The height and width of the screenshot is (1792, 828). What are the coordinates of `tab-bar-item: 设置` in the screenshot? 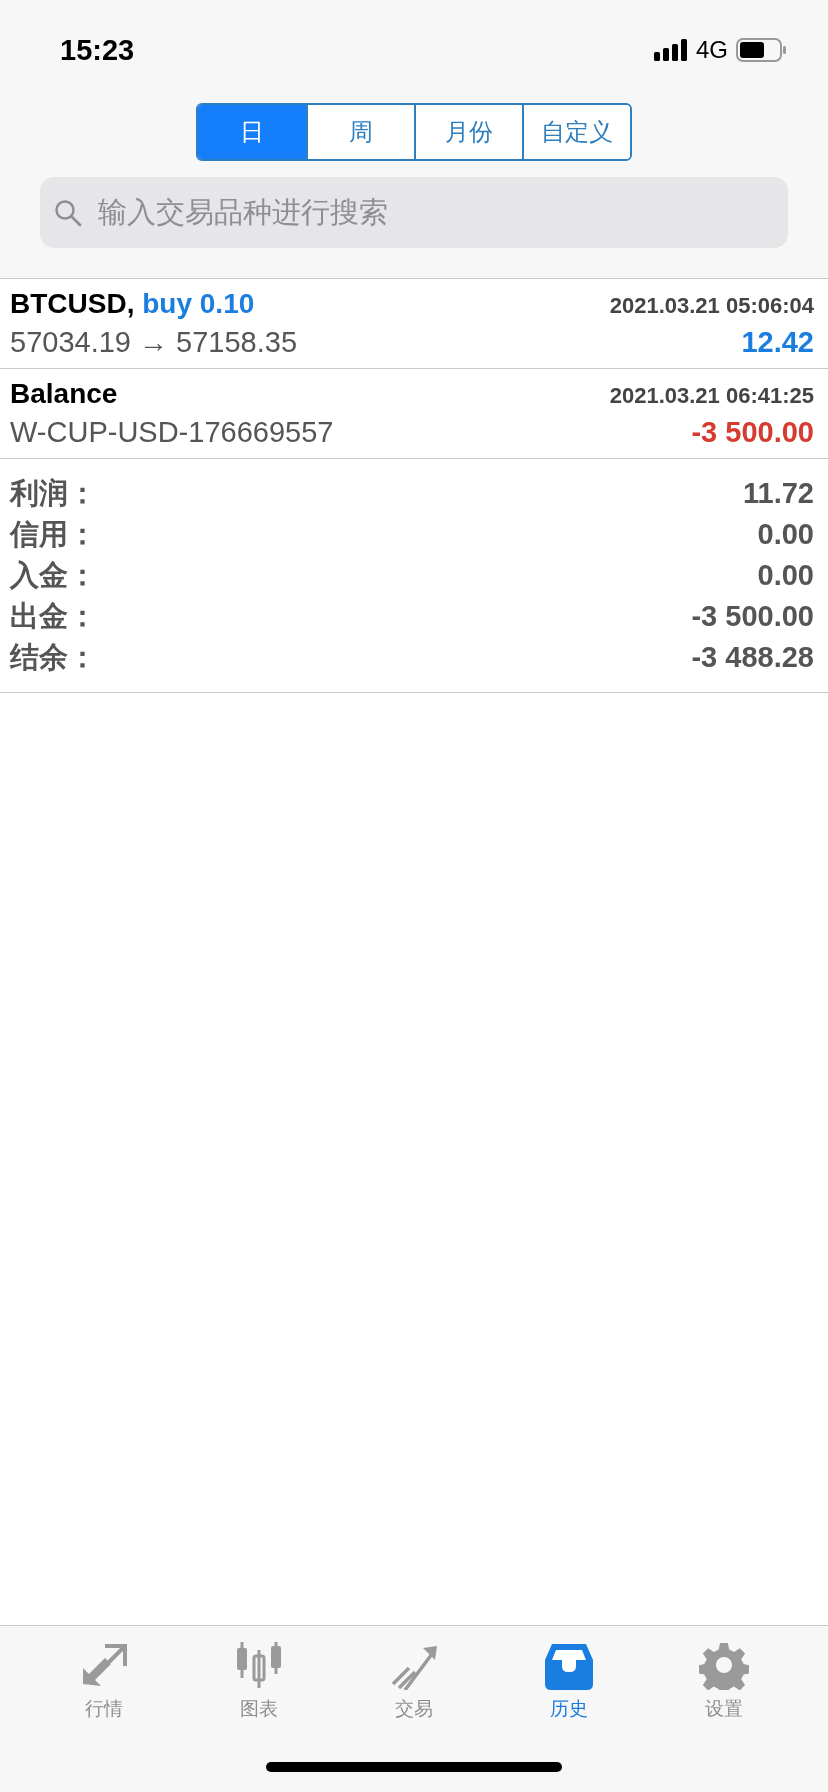 It's located at (724, 1681).